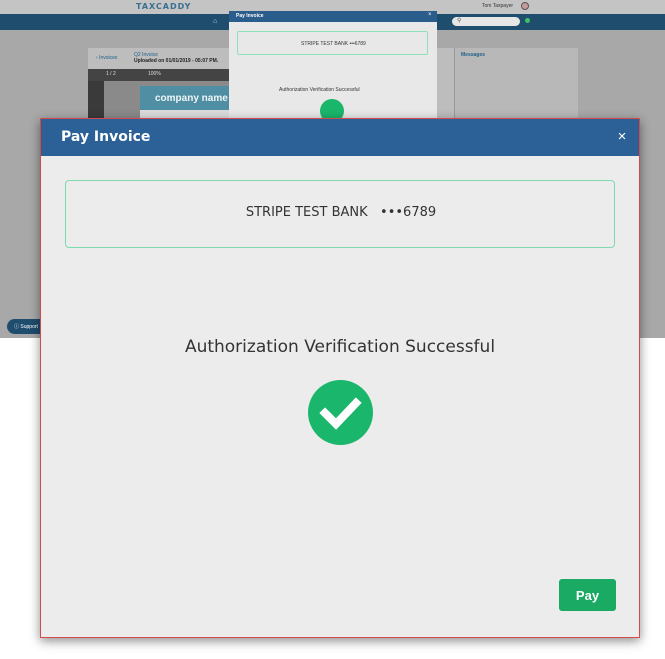  Describe the element at coordinates (106, 137) in the screenshot. I see `modal-title: Pay Invoice` at that location.